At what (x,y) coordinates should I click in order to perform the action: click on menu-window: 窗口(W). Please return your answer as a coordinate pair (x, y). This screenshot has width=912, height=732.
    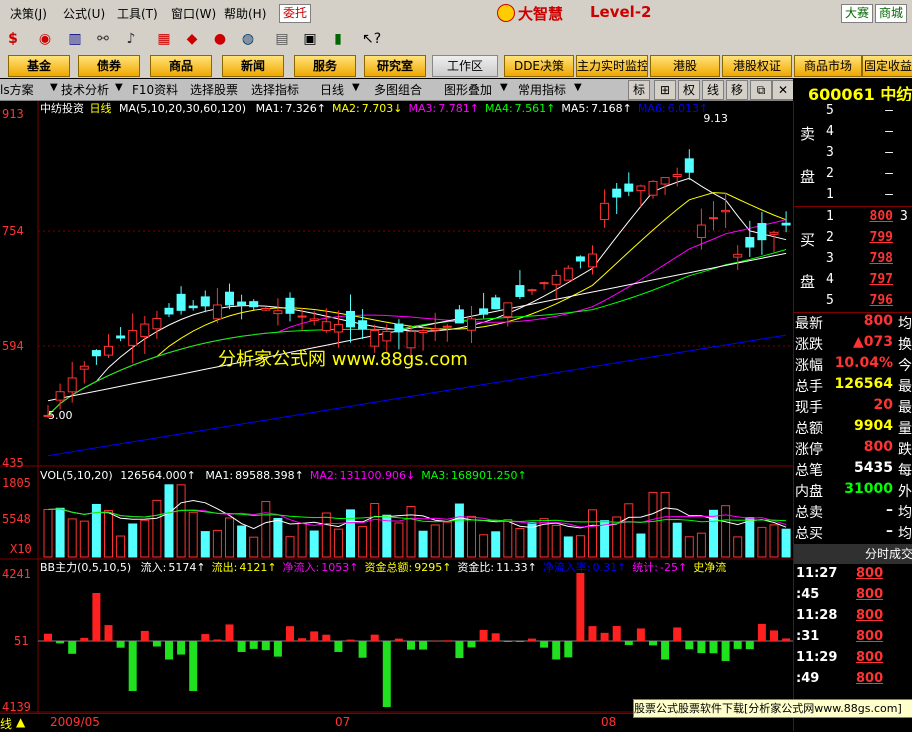
    Looking at the image, I should click on (193, 13).